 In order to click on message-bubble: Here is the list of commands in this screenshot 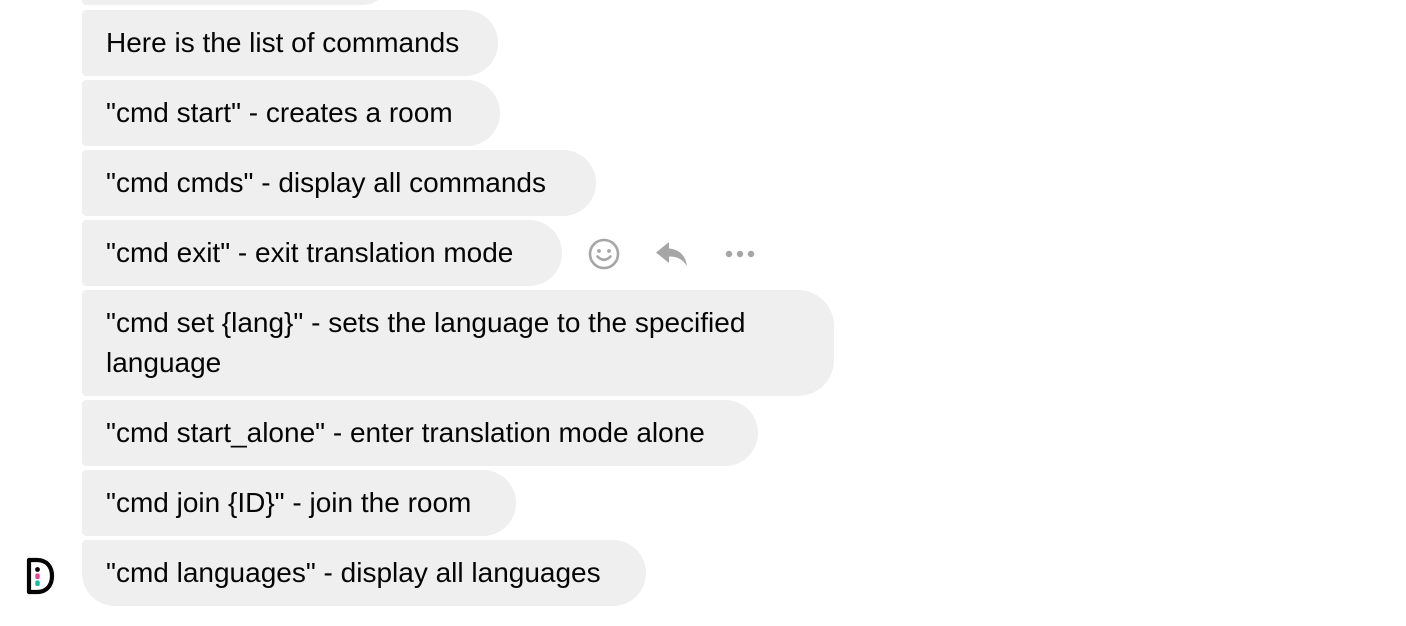, I will do `click(290, 43)`.